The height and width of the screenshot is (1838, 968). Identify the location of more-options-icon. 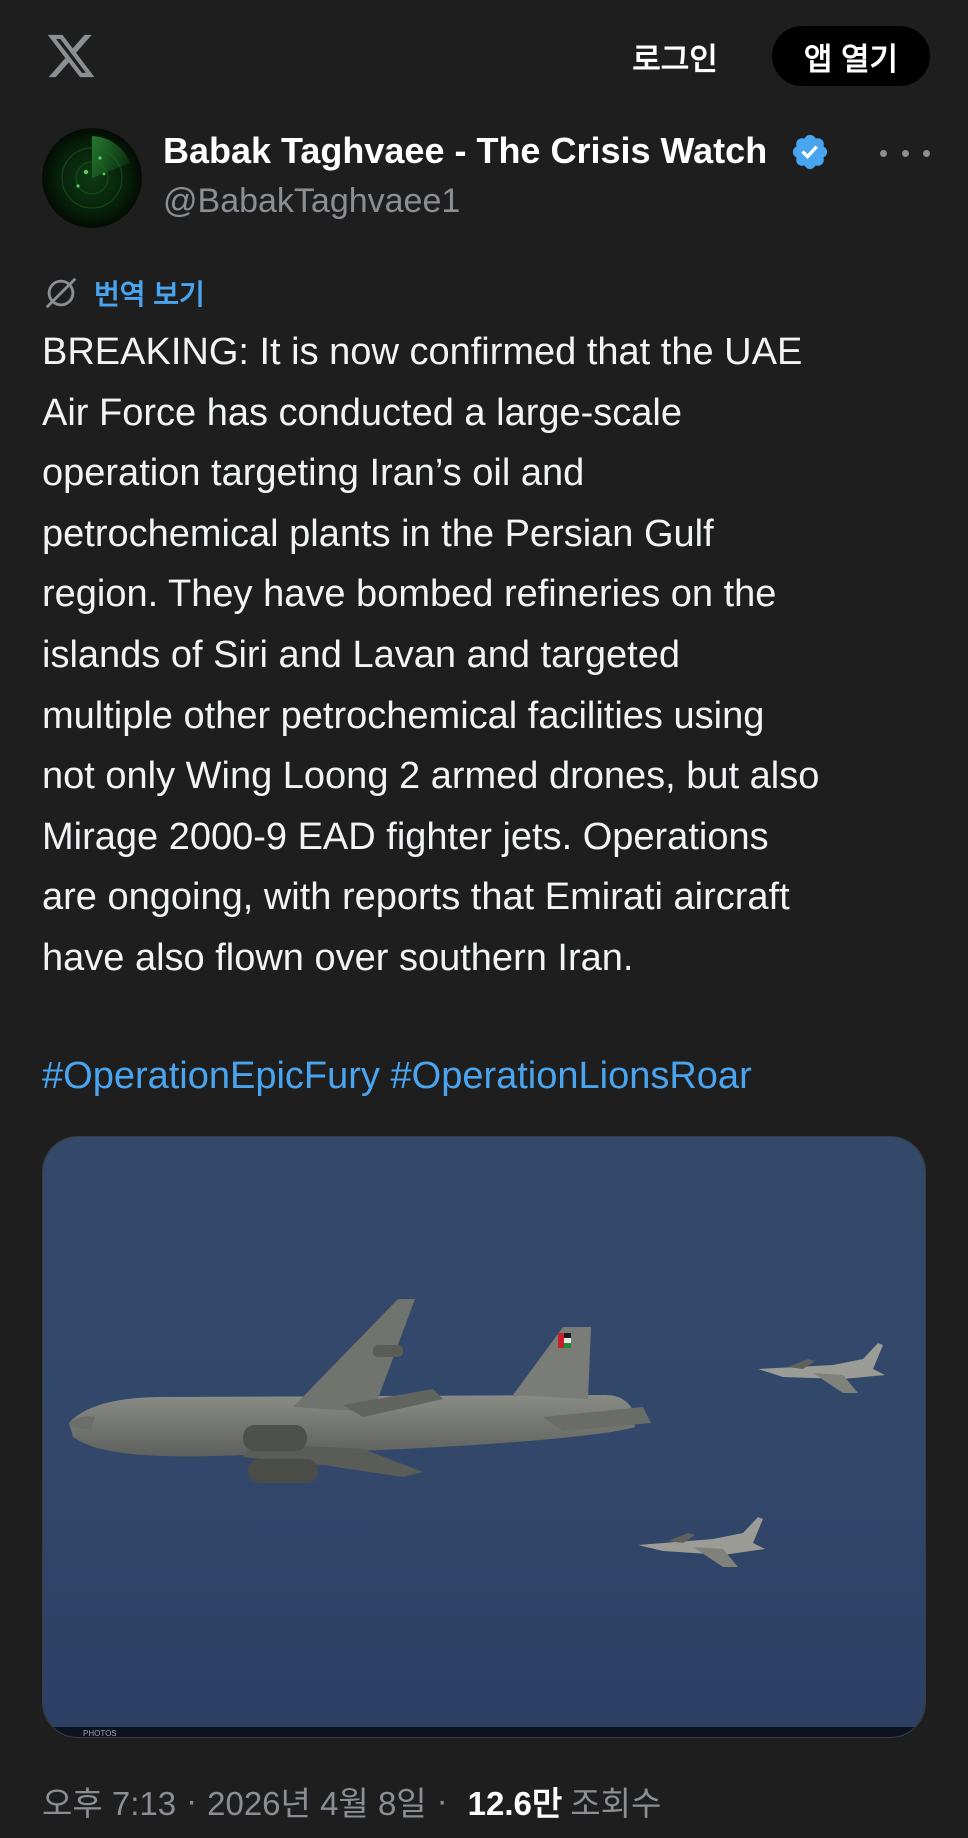
(905, 153).